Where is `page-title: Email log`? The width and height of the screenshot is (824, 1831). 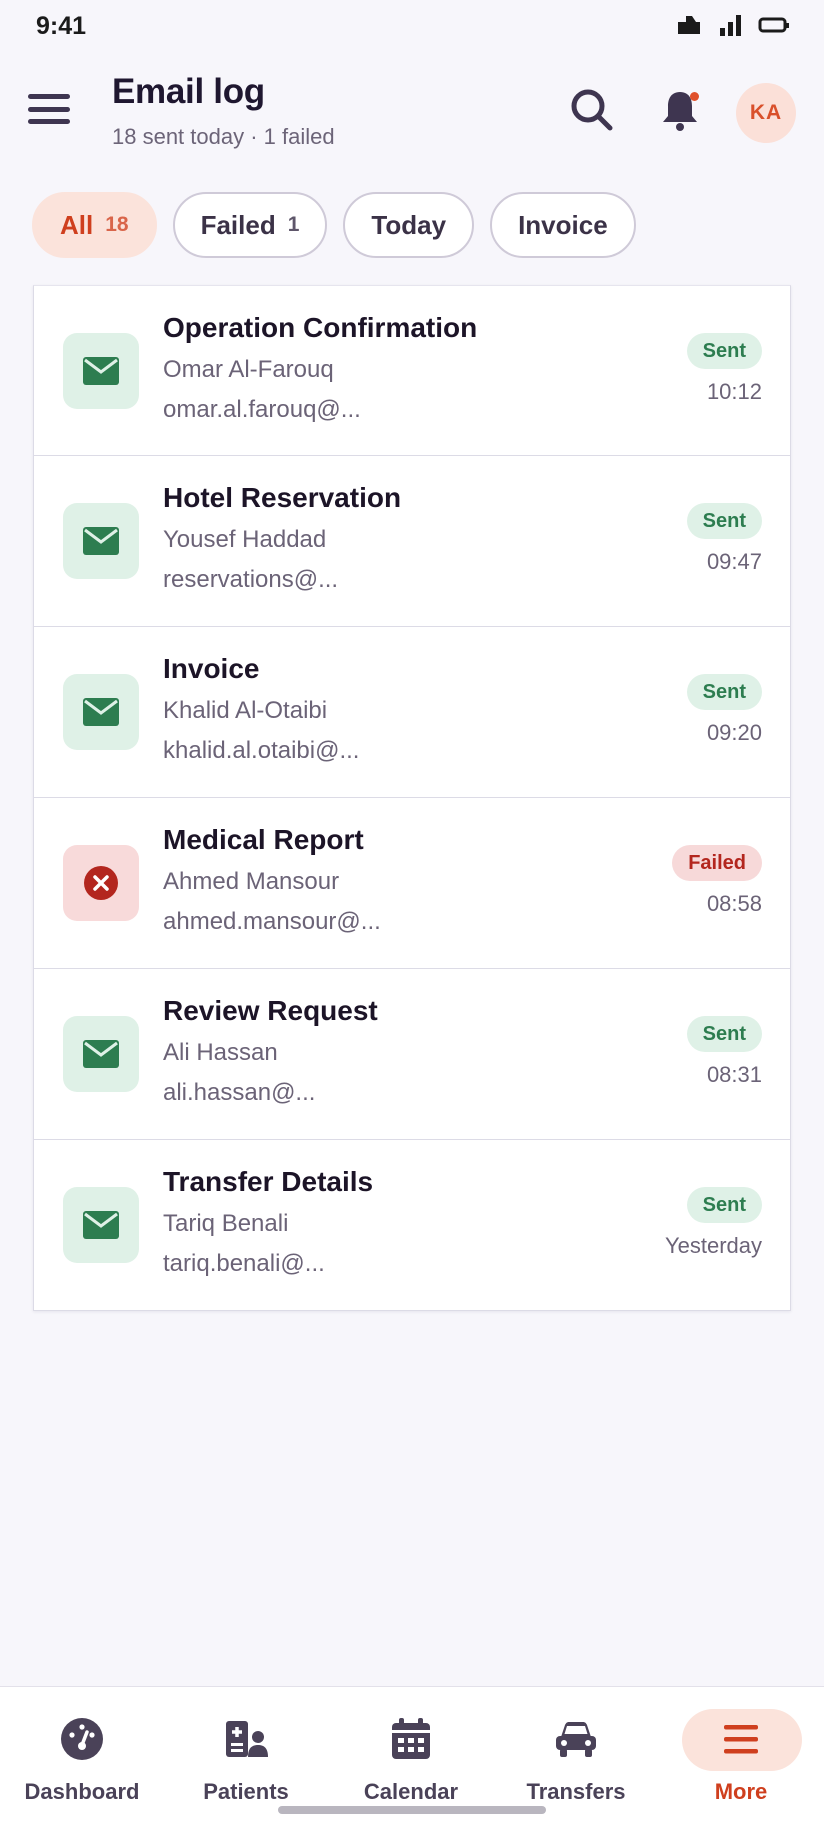 page-title: Email log is located at coordinates (188, 91).